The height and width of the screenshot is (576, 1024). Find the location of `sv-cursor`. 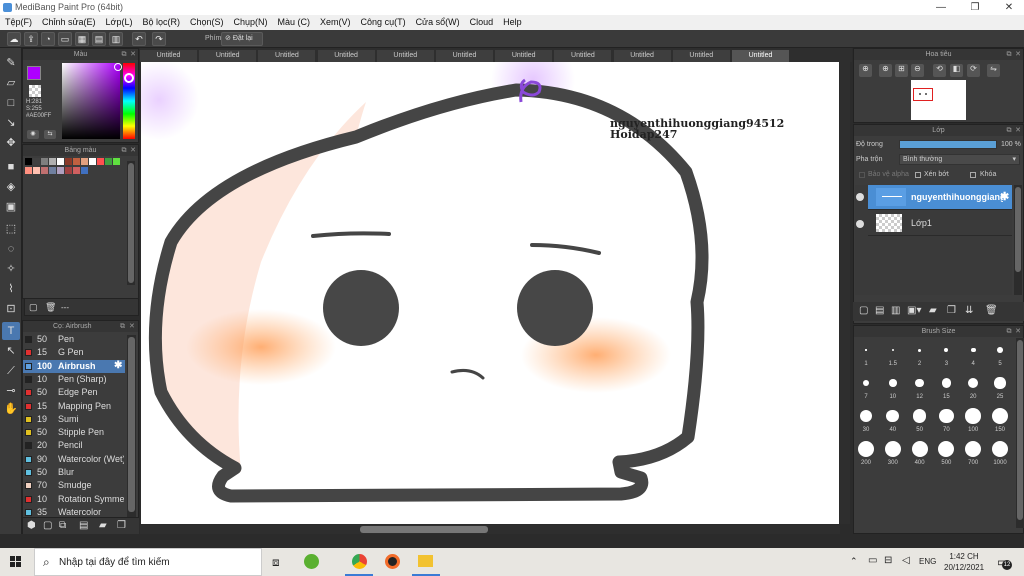

sv-cursor is located at coordinates (118, 67).